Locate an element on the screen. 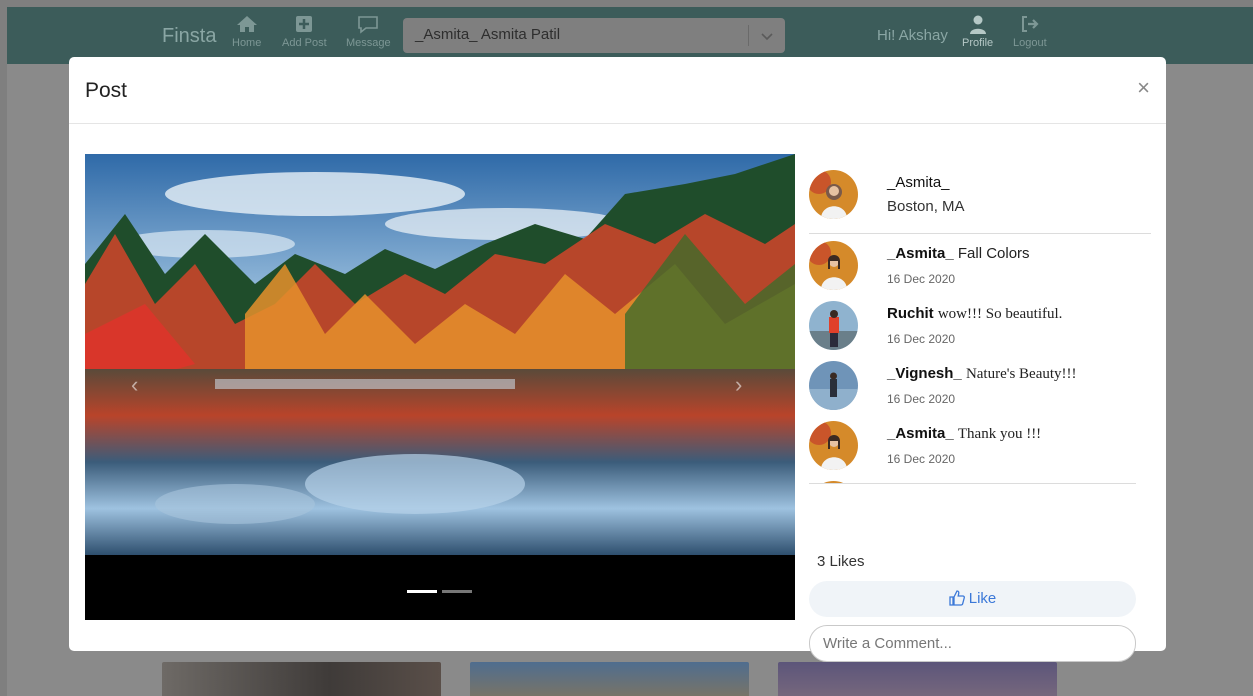 The image size is (1253, 696). nav-logout: Logout is located at coordinates (1030, 32).